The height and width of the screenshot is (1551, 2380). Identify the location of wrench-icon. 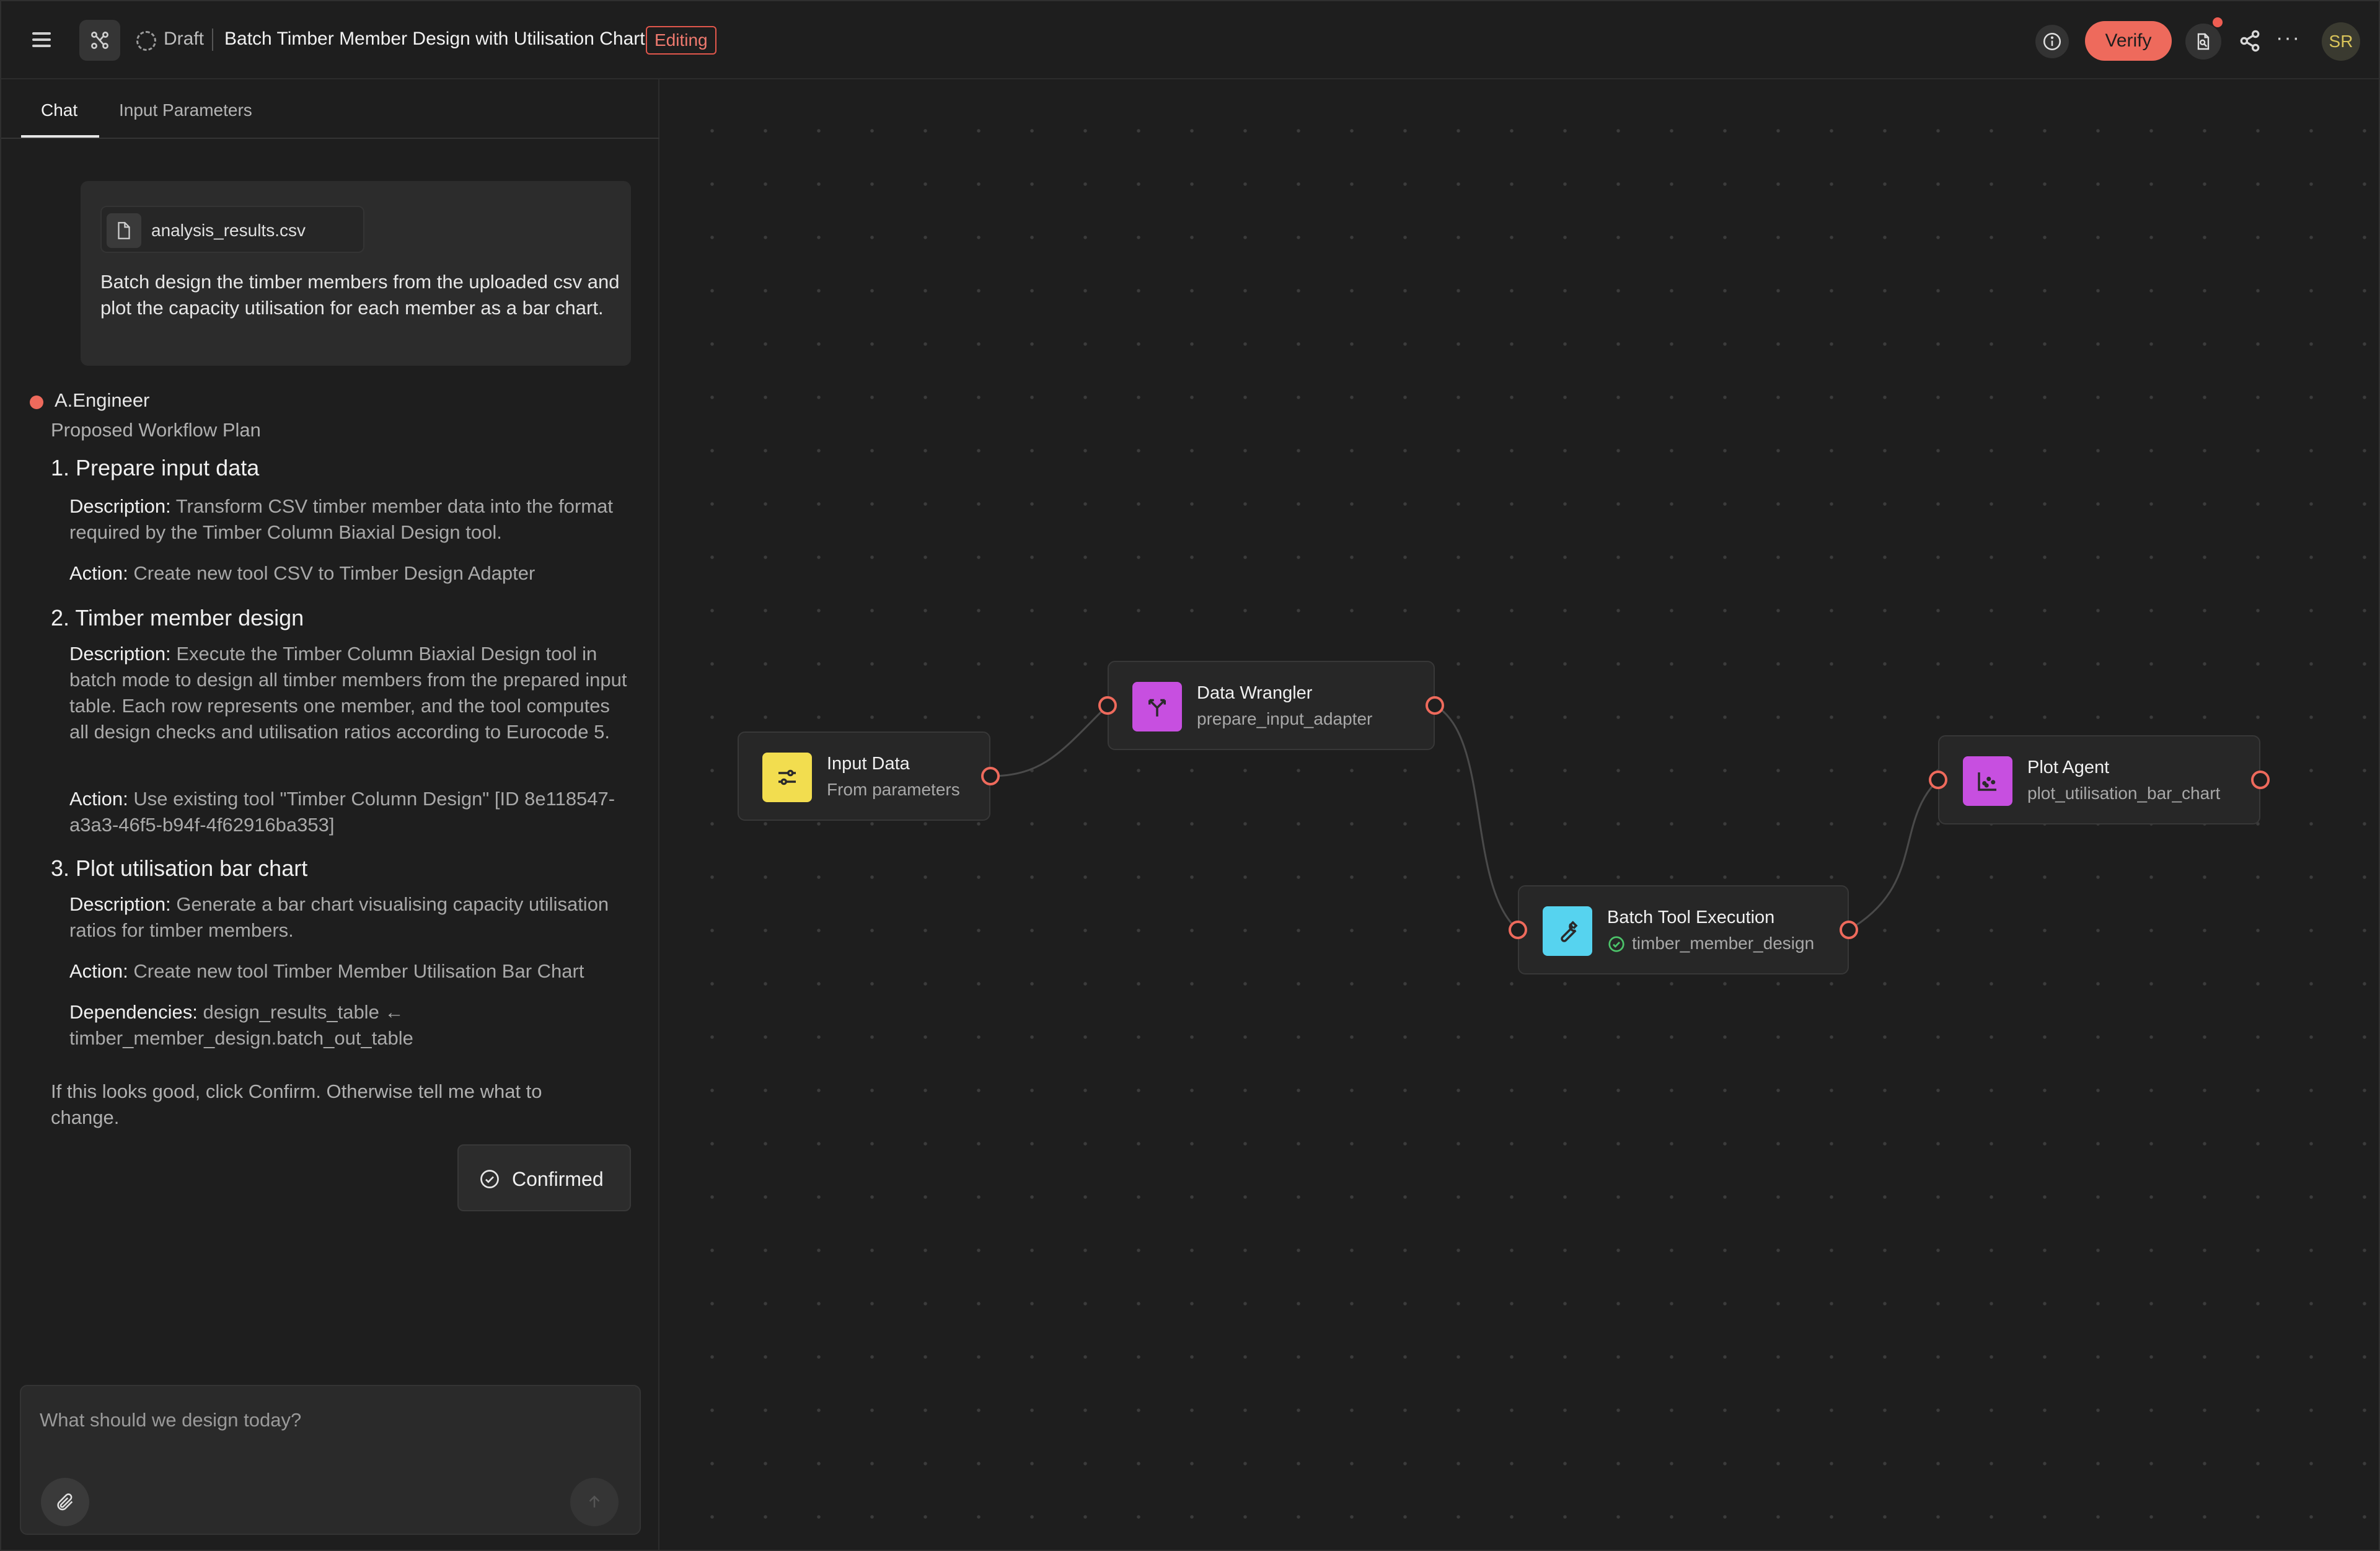
(1567, 931).